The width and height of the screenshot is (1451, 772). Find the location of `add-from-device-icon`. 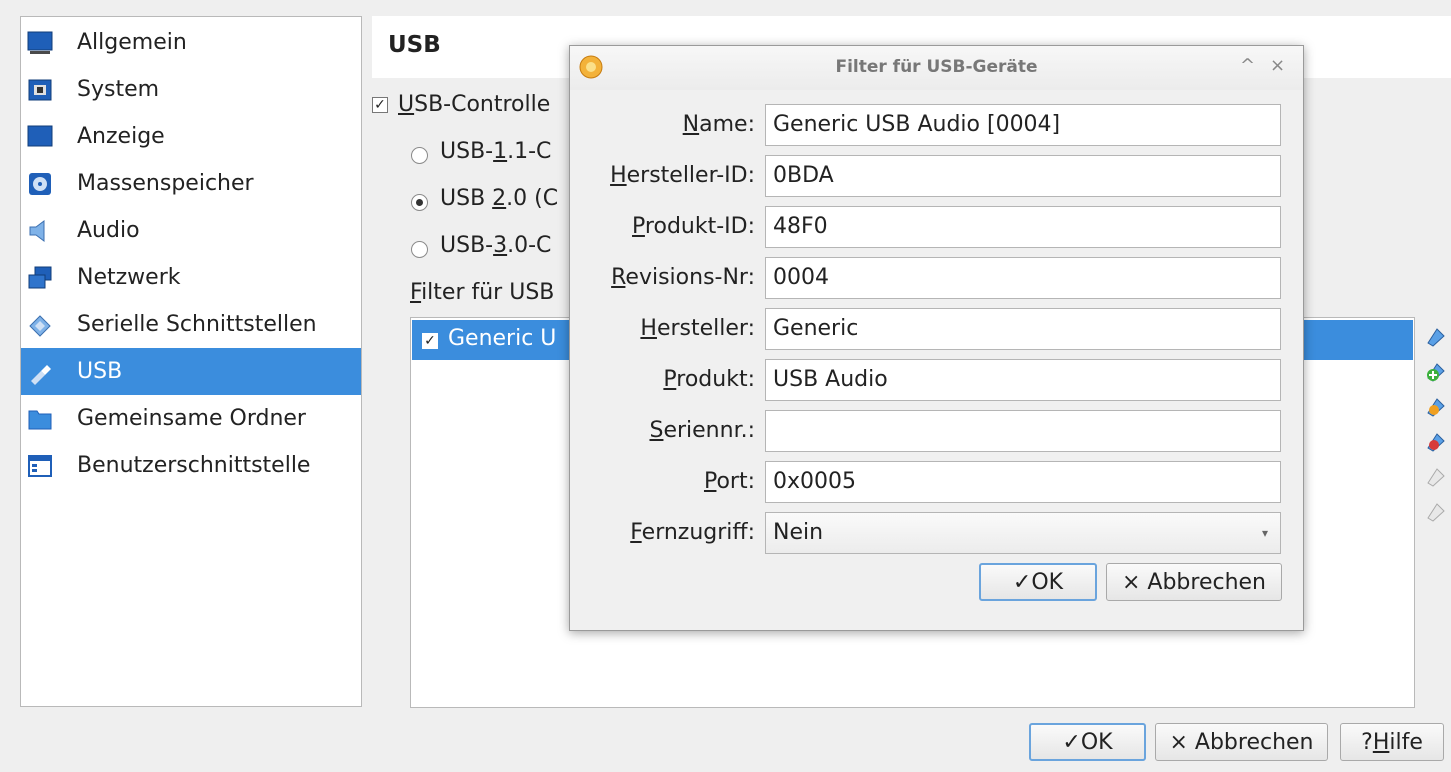

add-from-device-icon is located at coordinates (1436, 372).